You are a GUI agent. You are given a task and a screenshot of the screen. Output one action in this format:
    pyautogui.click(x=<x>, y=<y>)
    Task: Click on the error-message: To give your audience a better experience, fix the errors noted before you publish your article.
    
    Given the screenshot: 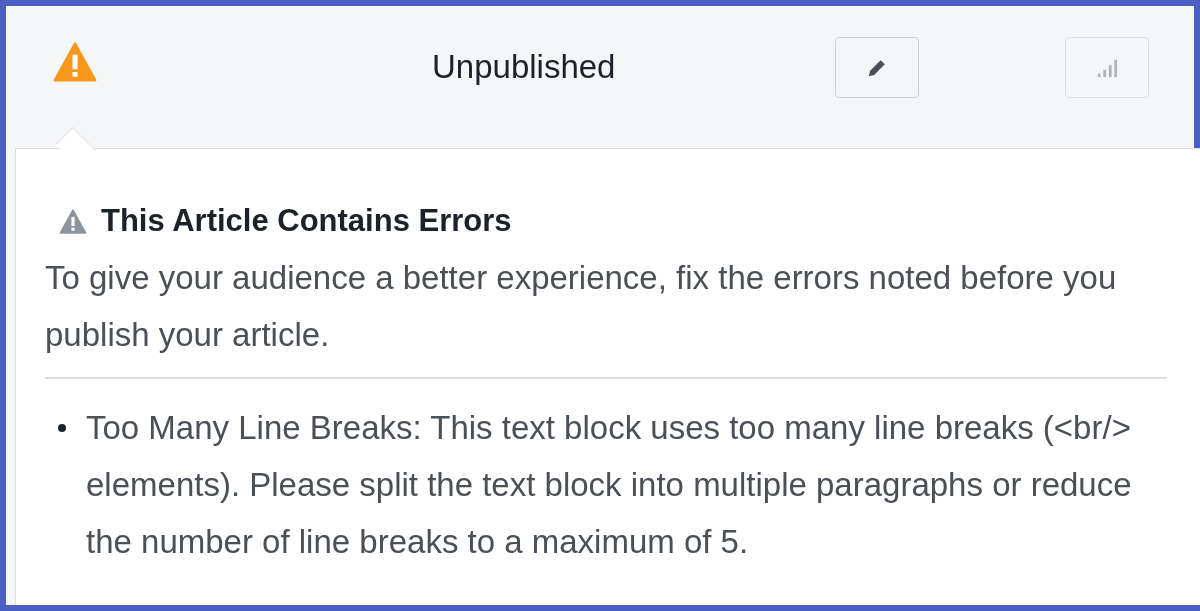 What is the action you would take?
    pyautogui.click(x=581, y=306)
    